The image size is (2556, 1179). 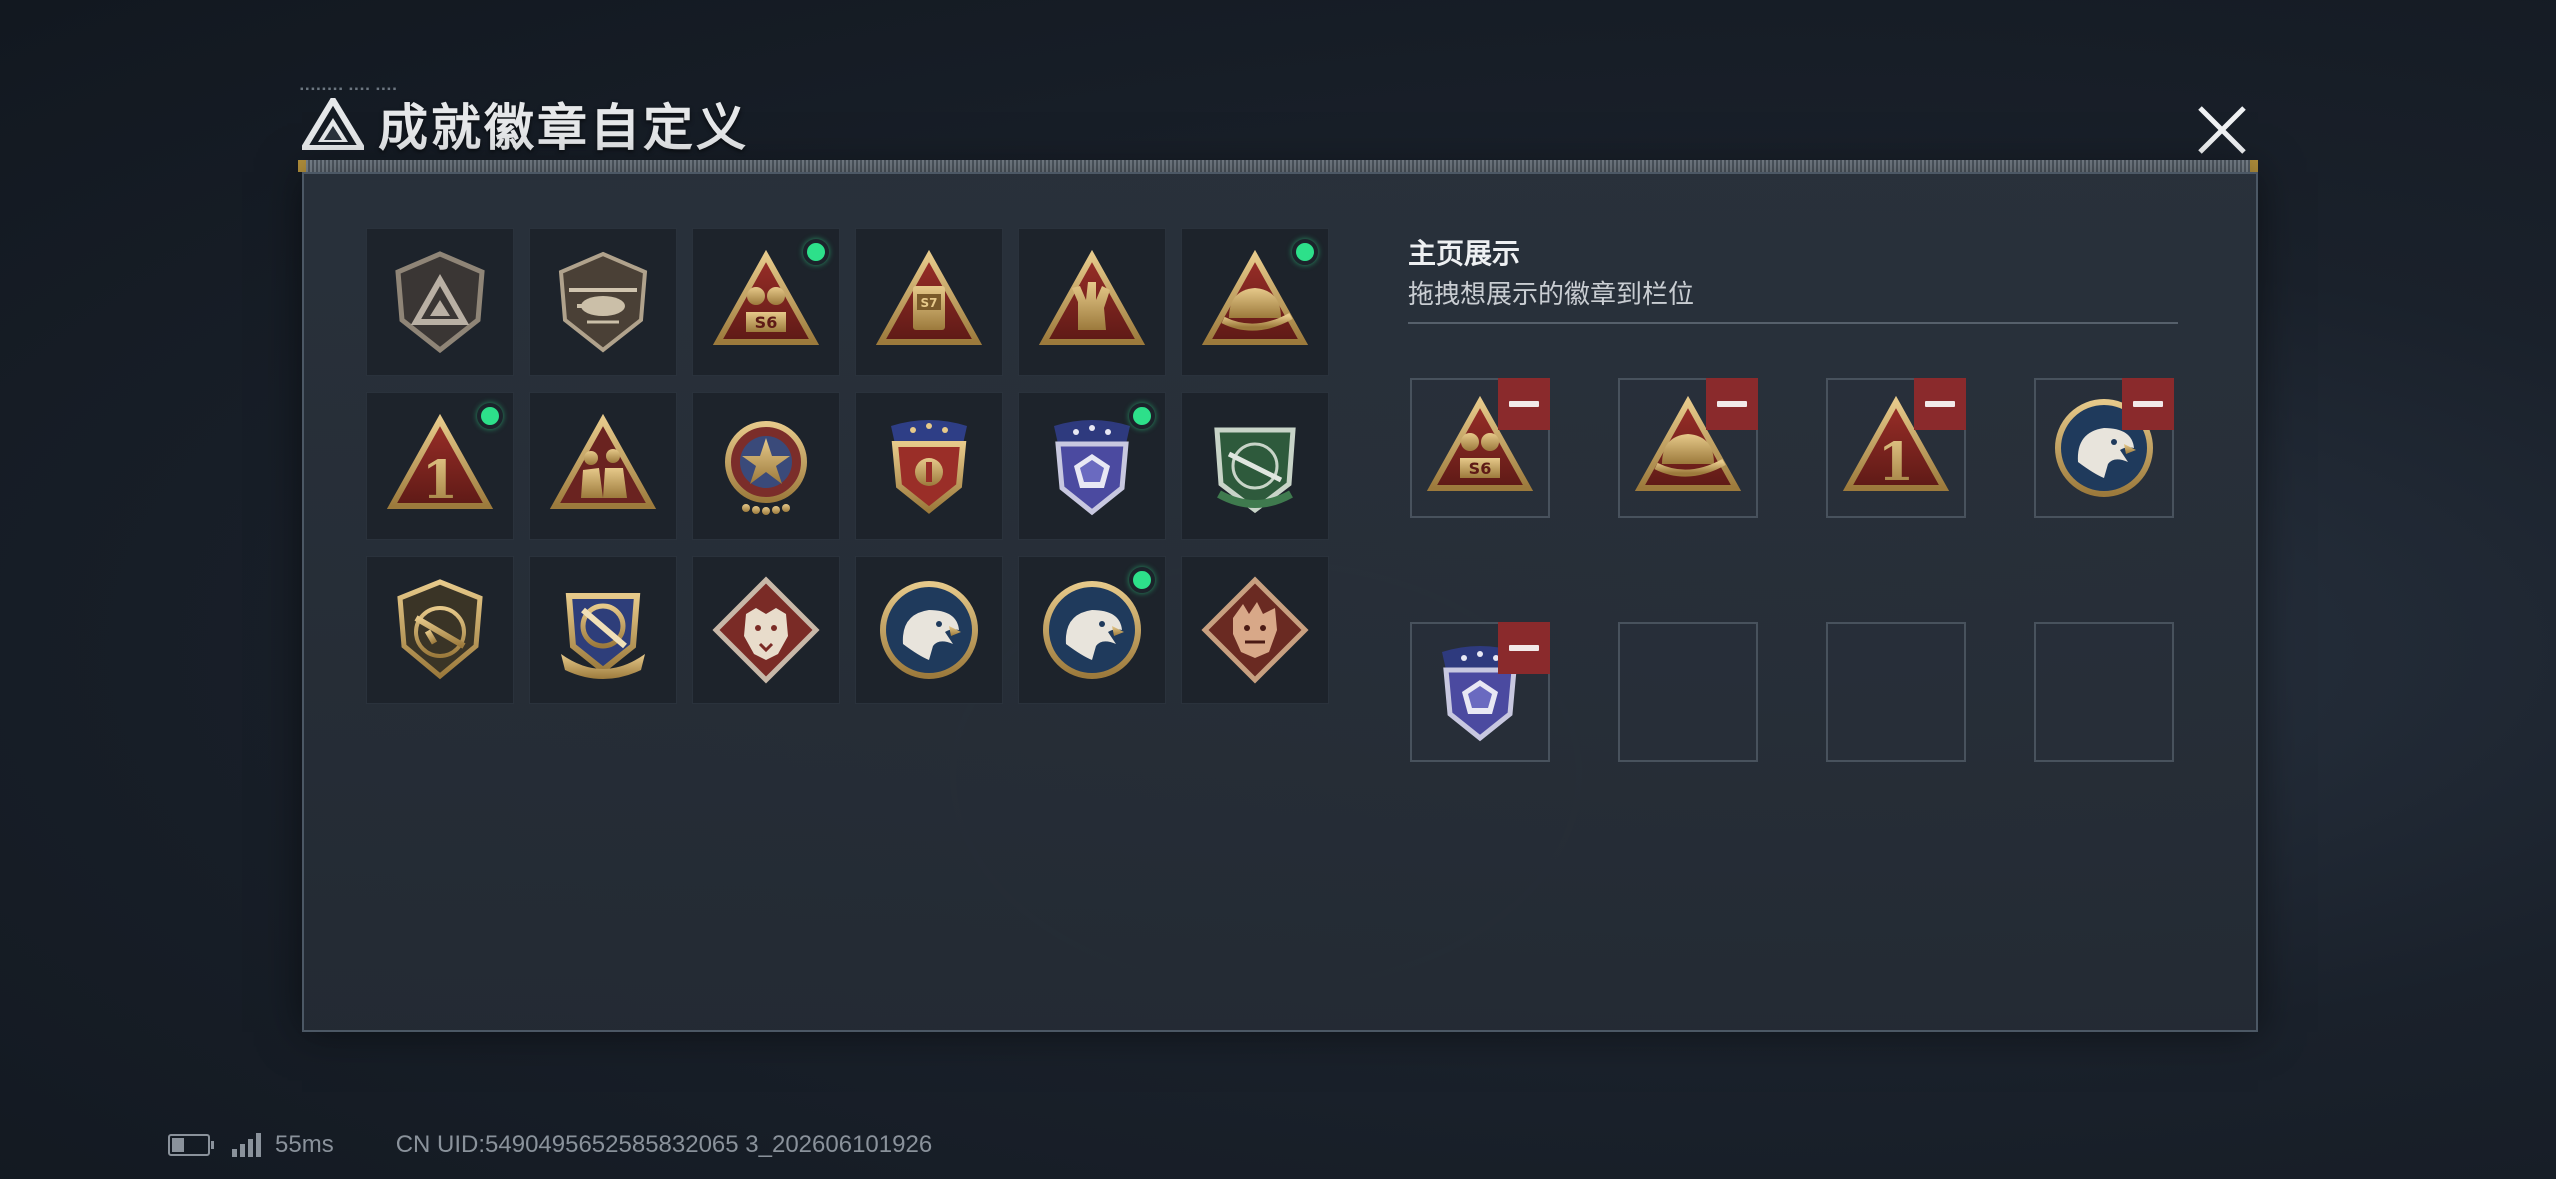 I want to click on soldiers-triangle-badge-icon, so click(x=603, y=466).